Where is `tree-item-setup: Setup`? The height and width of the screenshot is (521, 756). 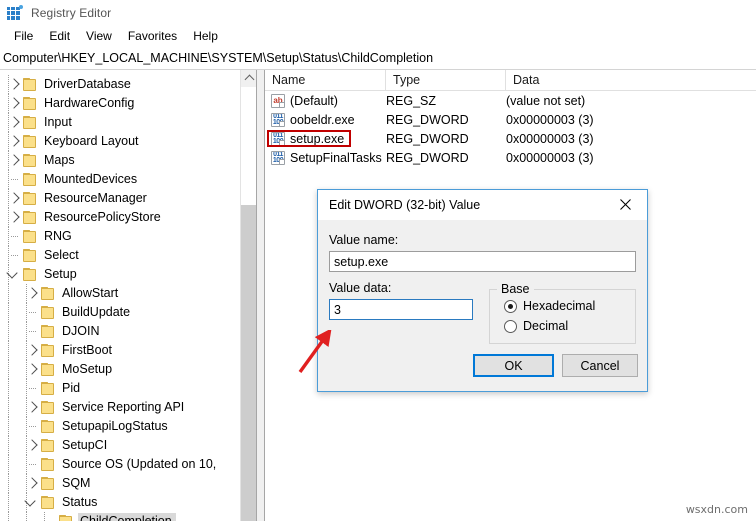
tree-item-setup: Setup is located at coordinates (121, 274).